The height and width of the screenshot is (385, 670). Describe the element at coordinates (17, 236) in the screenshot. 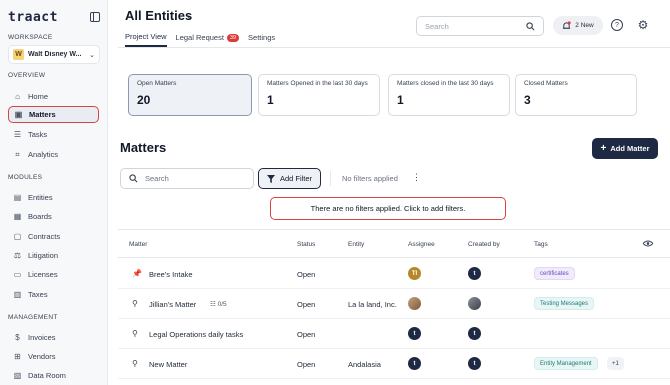

I see `contract-icon: ▢` at that location.